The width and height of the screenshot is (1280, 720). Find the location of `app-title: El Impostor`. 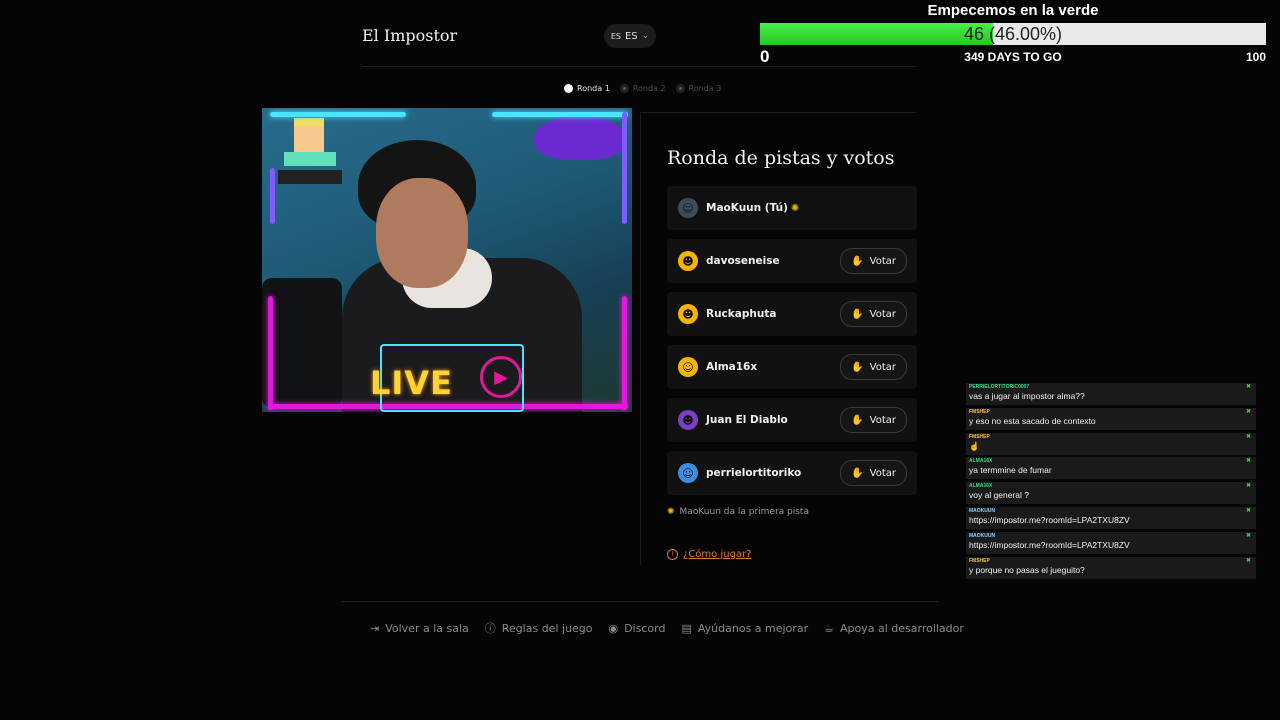

app-title: El Impostor is located at coordinates (409, 35).